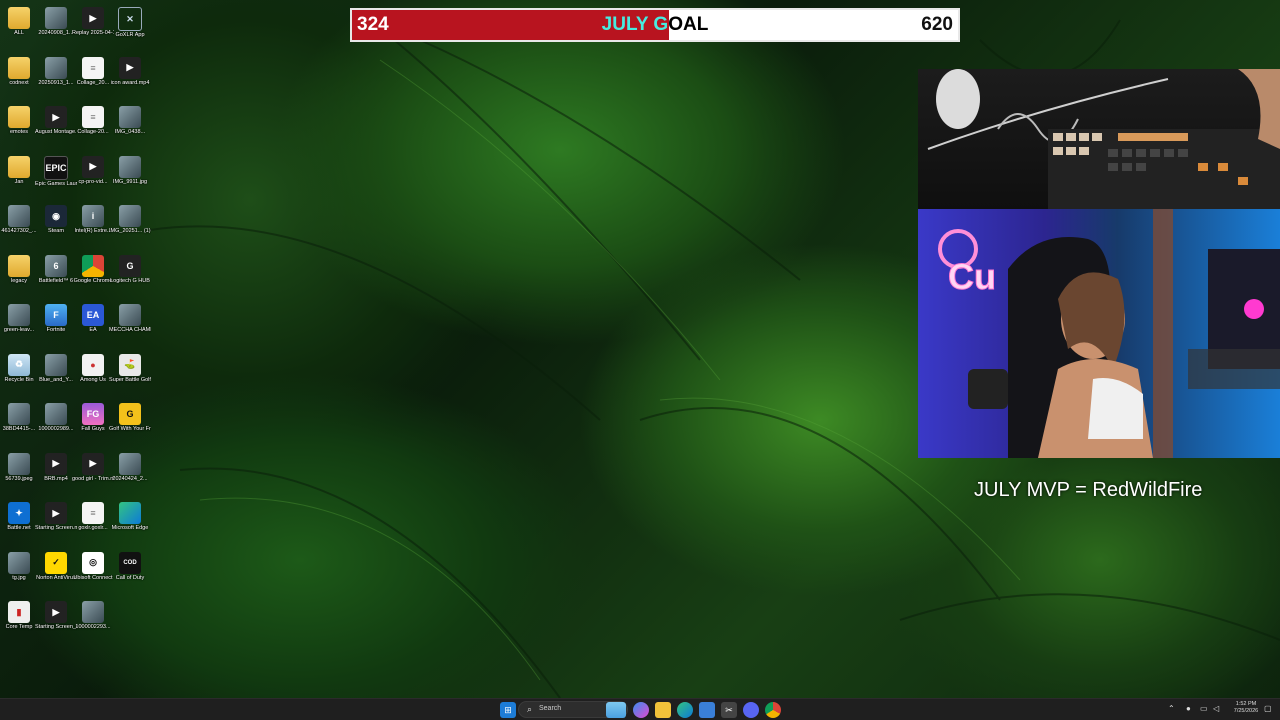 The width and height of the screenshot is (1280, 720). I want to click on document-icon: ≡, so click(93, 117).